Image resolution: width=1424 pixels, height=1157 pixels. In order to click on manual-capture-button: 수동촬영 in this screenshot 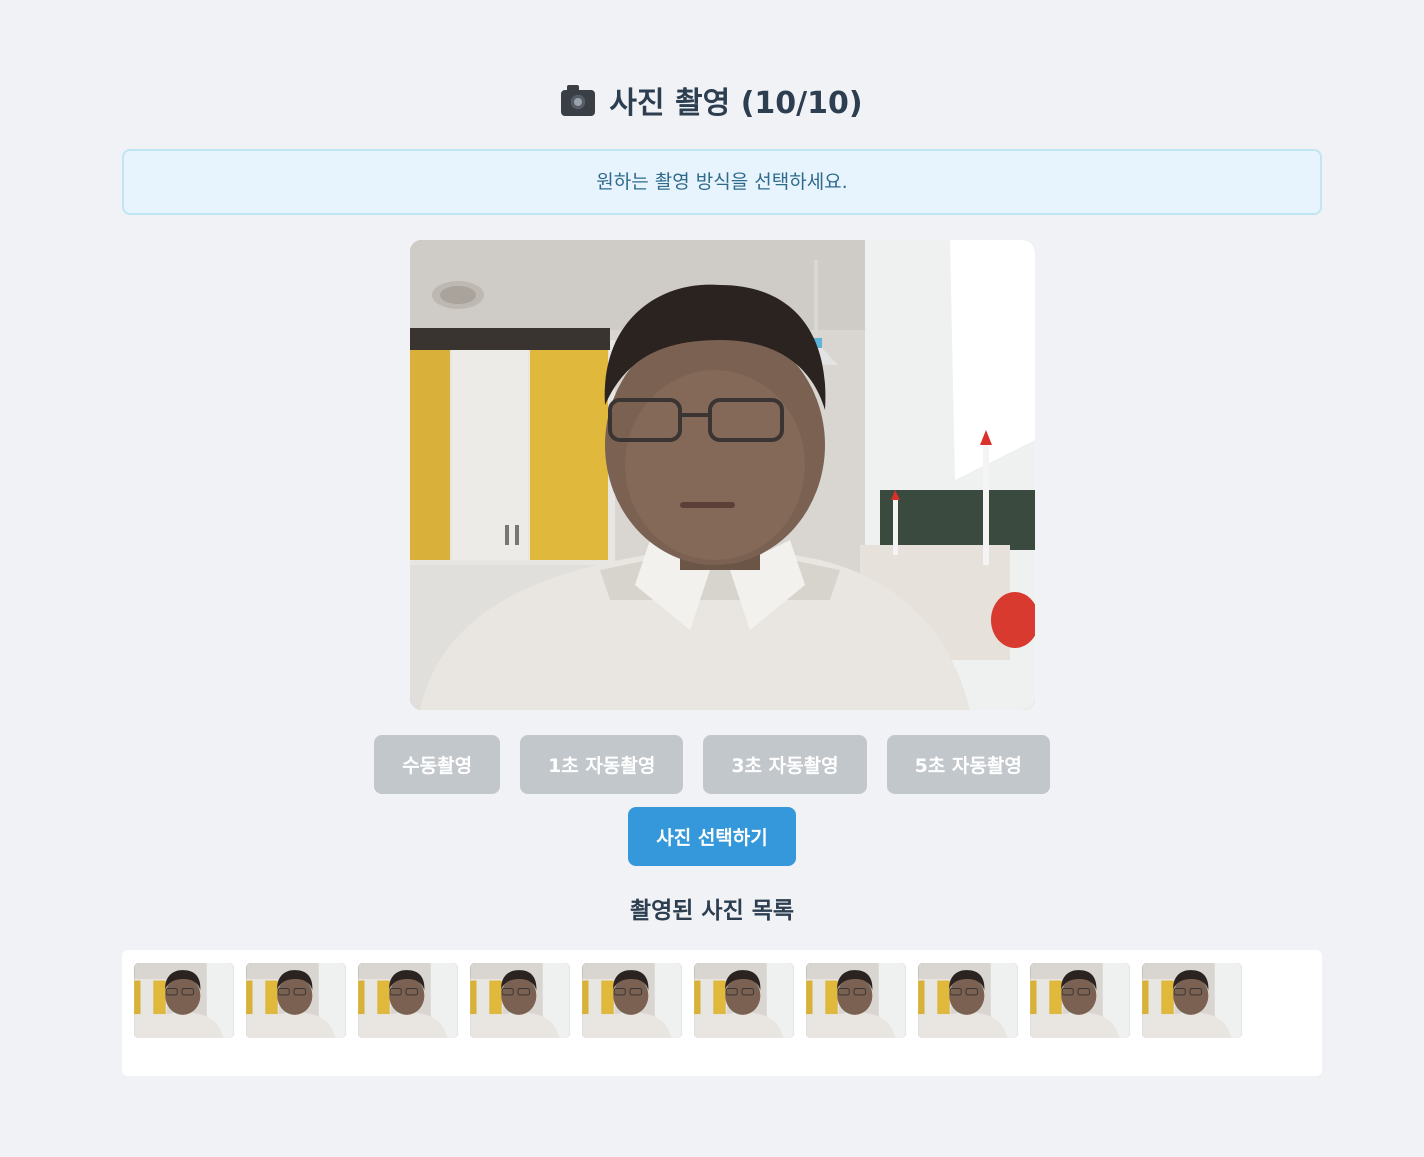, I will do `click(437, 764)`.